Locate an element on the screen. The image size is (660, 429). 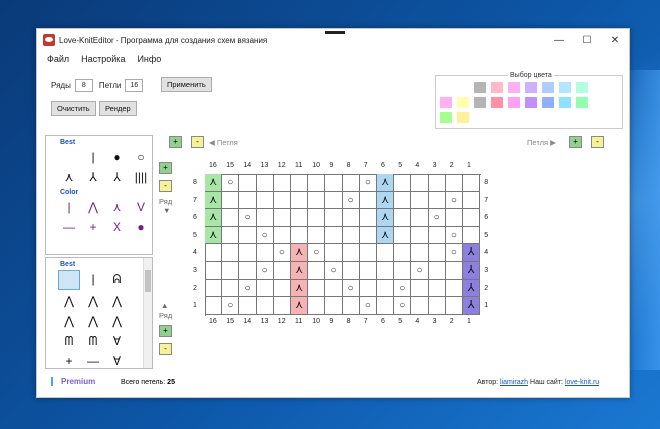
stitch-symbol: ⋏ is located at coordinates (117, 207).